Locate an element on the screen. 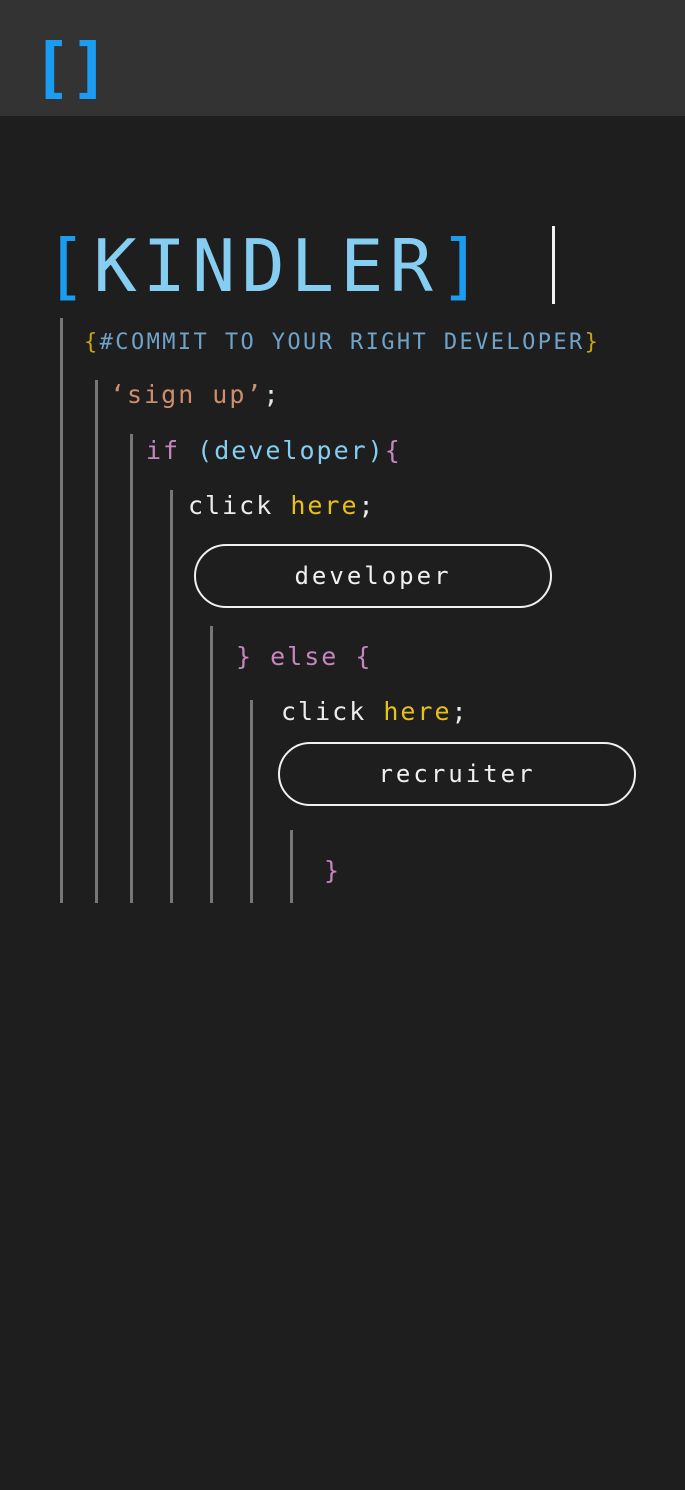 This screenshot has height=1490, width=685. signup-line: ‘sign up’; is located at coordinates (195, 394).